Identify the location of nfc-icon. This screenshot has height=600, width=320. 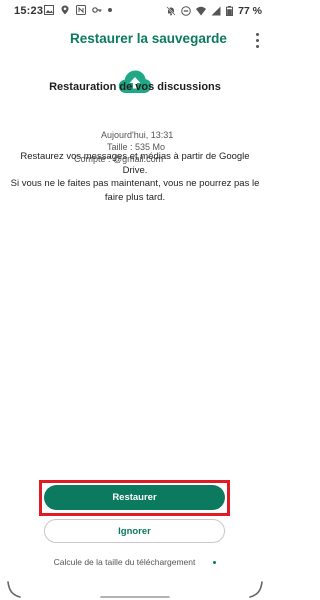
(81, 10).